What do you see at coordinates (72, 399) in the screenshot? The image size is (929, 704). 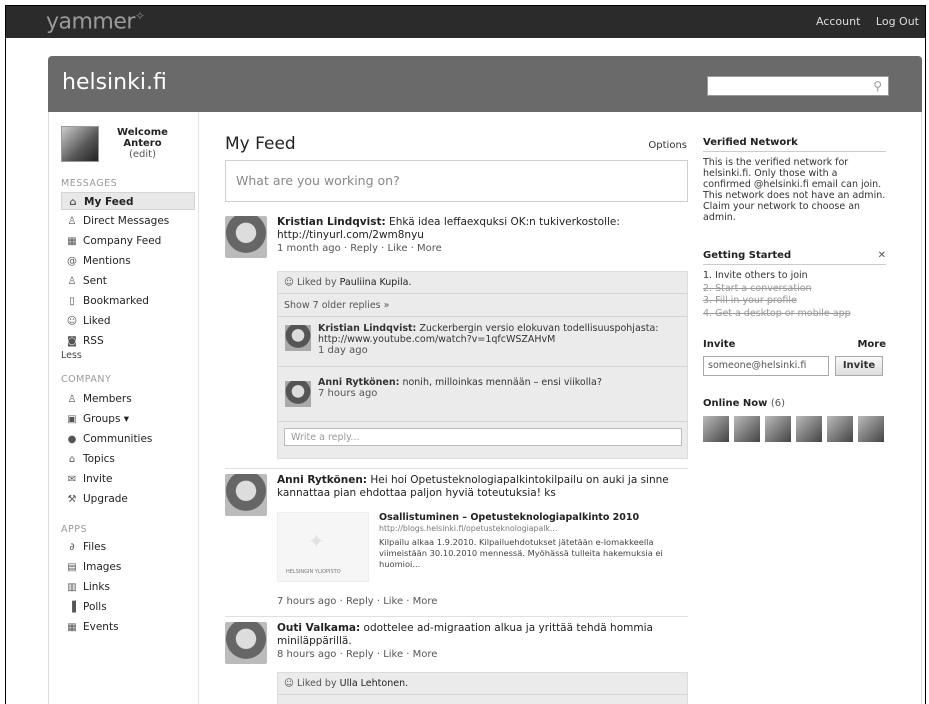 I see `members-icon: ♙` at bounding box center [72, 399].